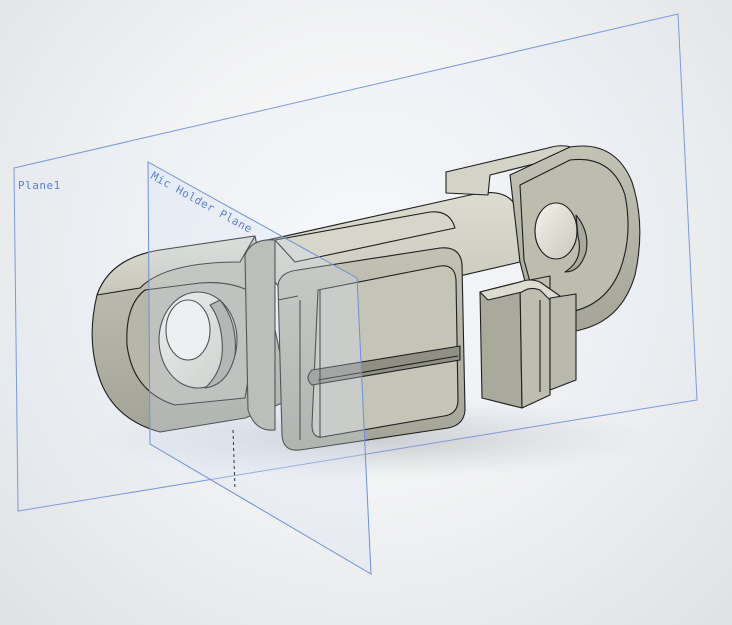  I want to click on part-right-hole, so click(556, 231).